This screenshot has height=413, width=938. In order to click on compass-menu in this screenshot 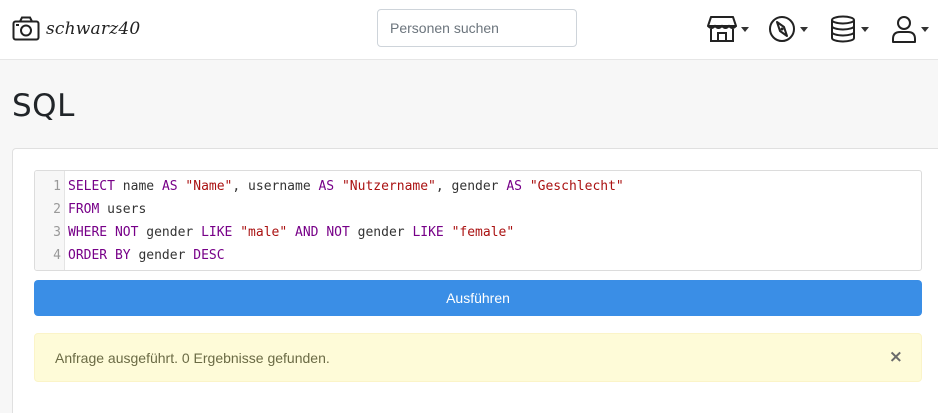, I will do `click(788, 29)`.